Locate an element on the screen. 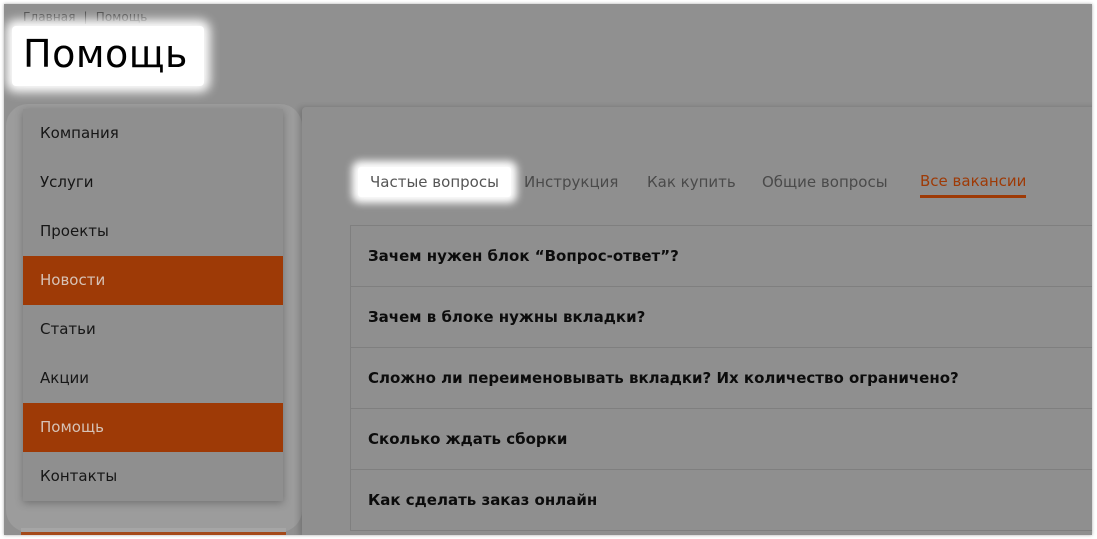  sidebar-item-projects: Проекты is located at coordinates (153, 231).